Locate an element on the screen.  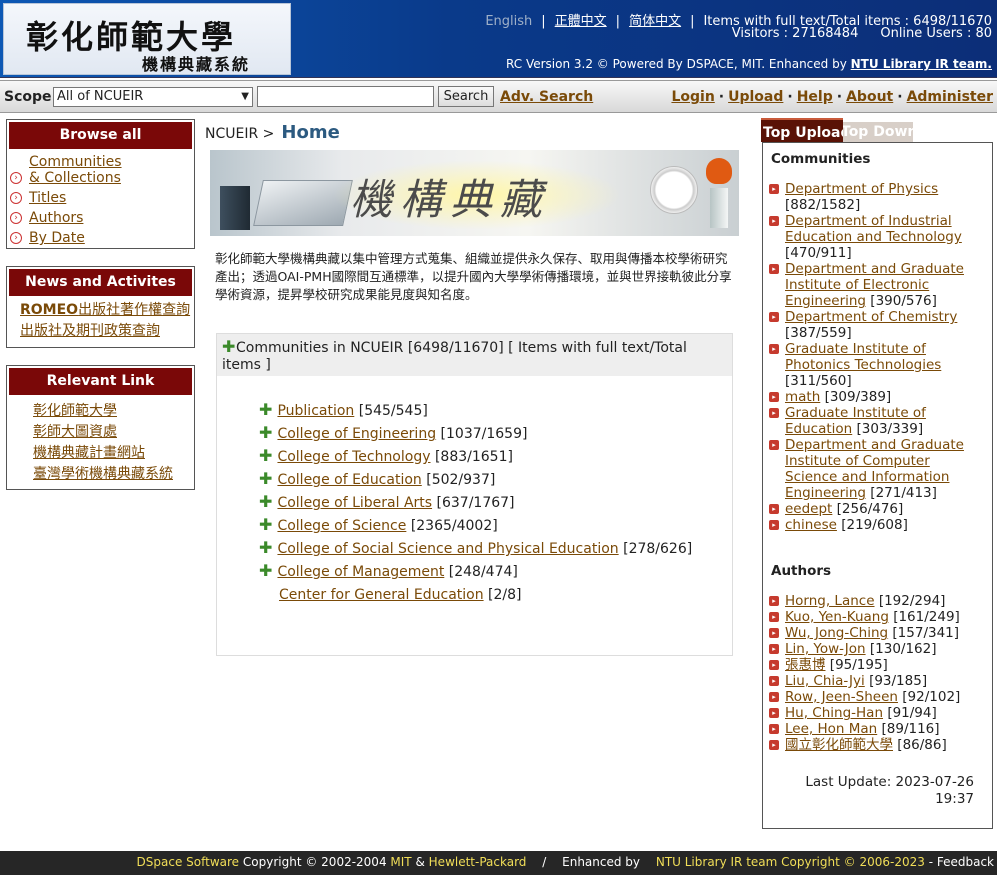
administer-link: Administer is located at coordinates (950, 97).